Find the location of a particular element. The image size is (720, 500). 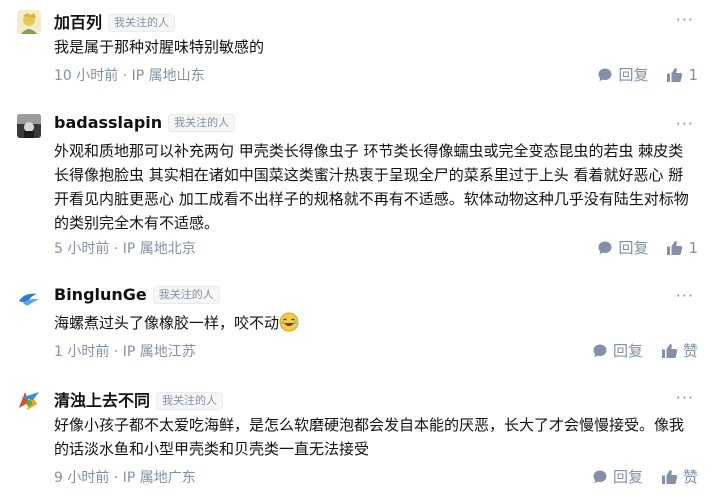

author-name-text: BinglunGe is located at coordinates (100, 294).